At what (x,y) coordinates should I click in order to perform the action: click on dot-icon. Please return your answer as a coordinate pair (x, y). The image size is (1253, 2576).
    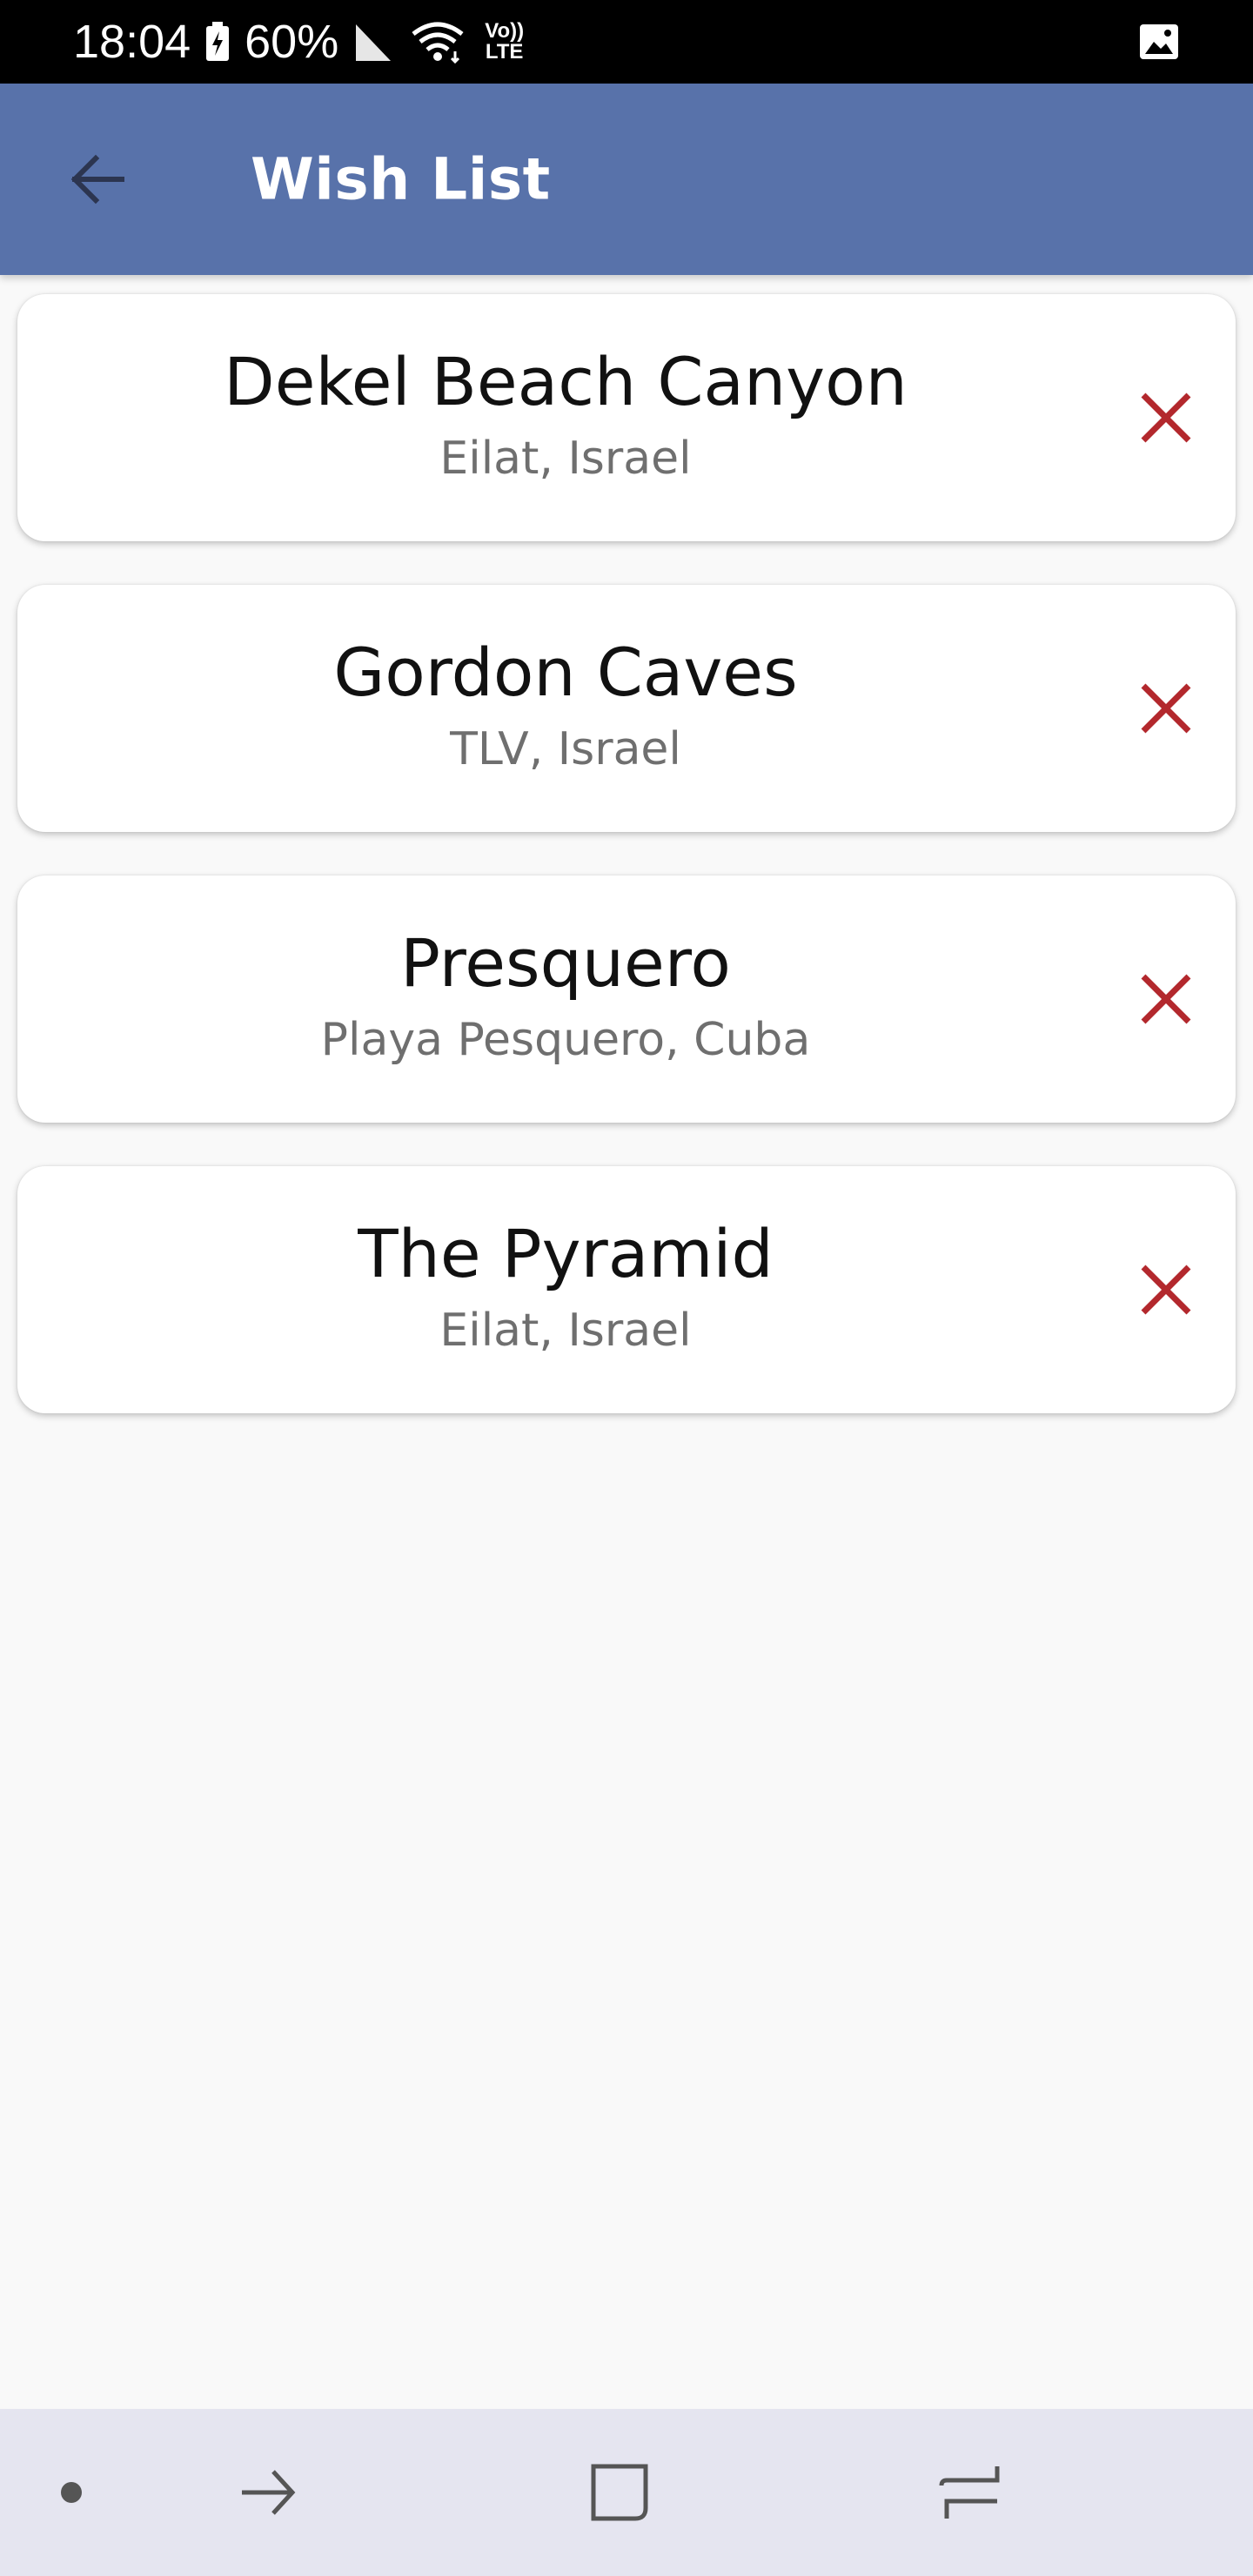
    Looking at the image, I should click on (71, 2492).